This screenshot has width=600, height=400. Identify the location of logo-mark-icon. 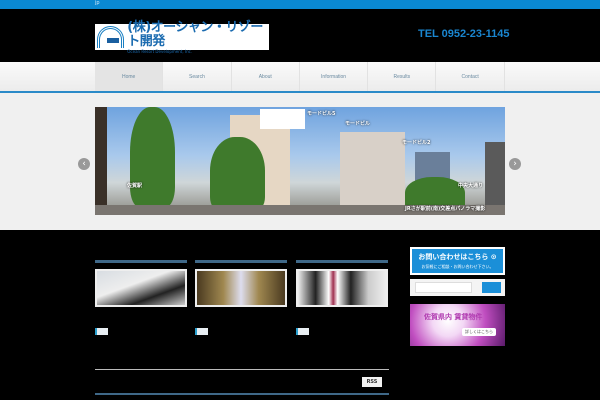
(111, 37).